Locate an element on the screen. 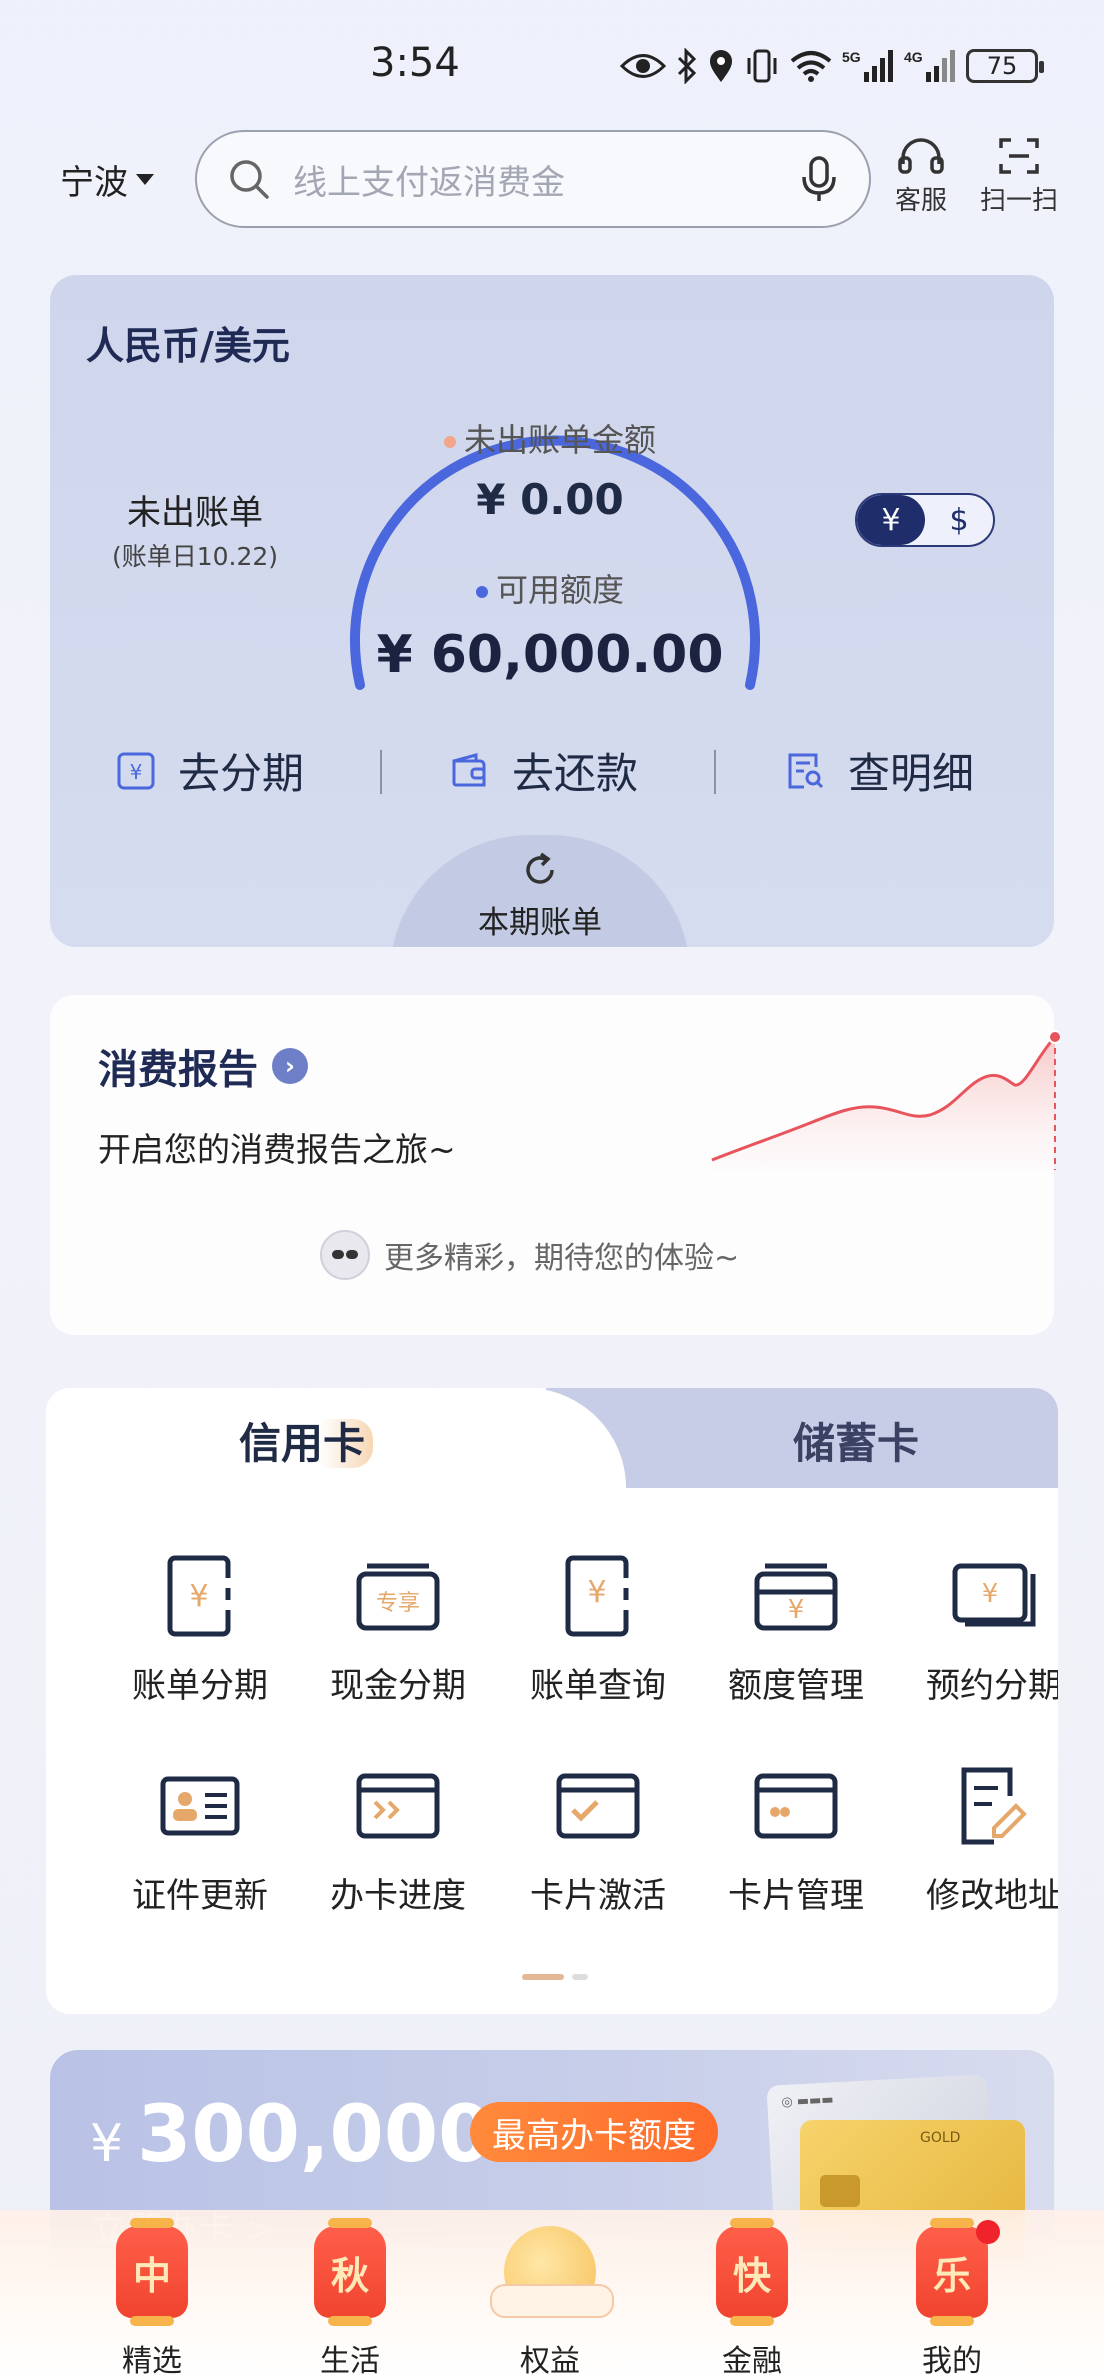 The width and height of the screenshot is (1104, 2376). card-manage-icon is located at coordinates (796, 1806).